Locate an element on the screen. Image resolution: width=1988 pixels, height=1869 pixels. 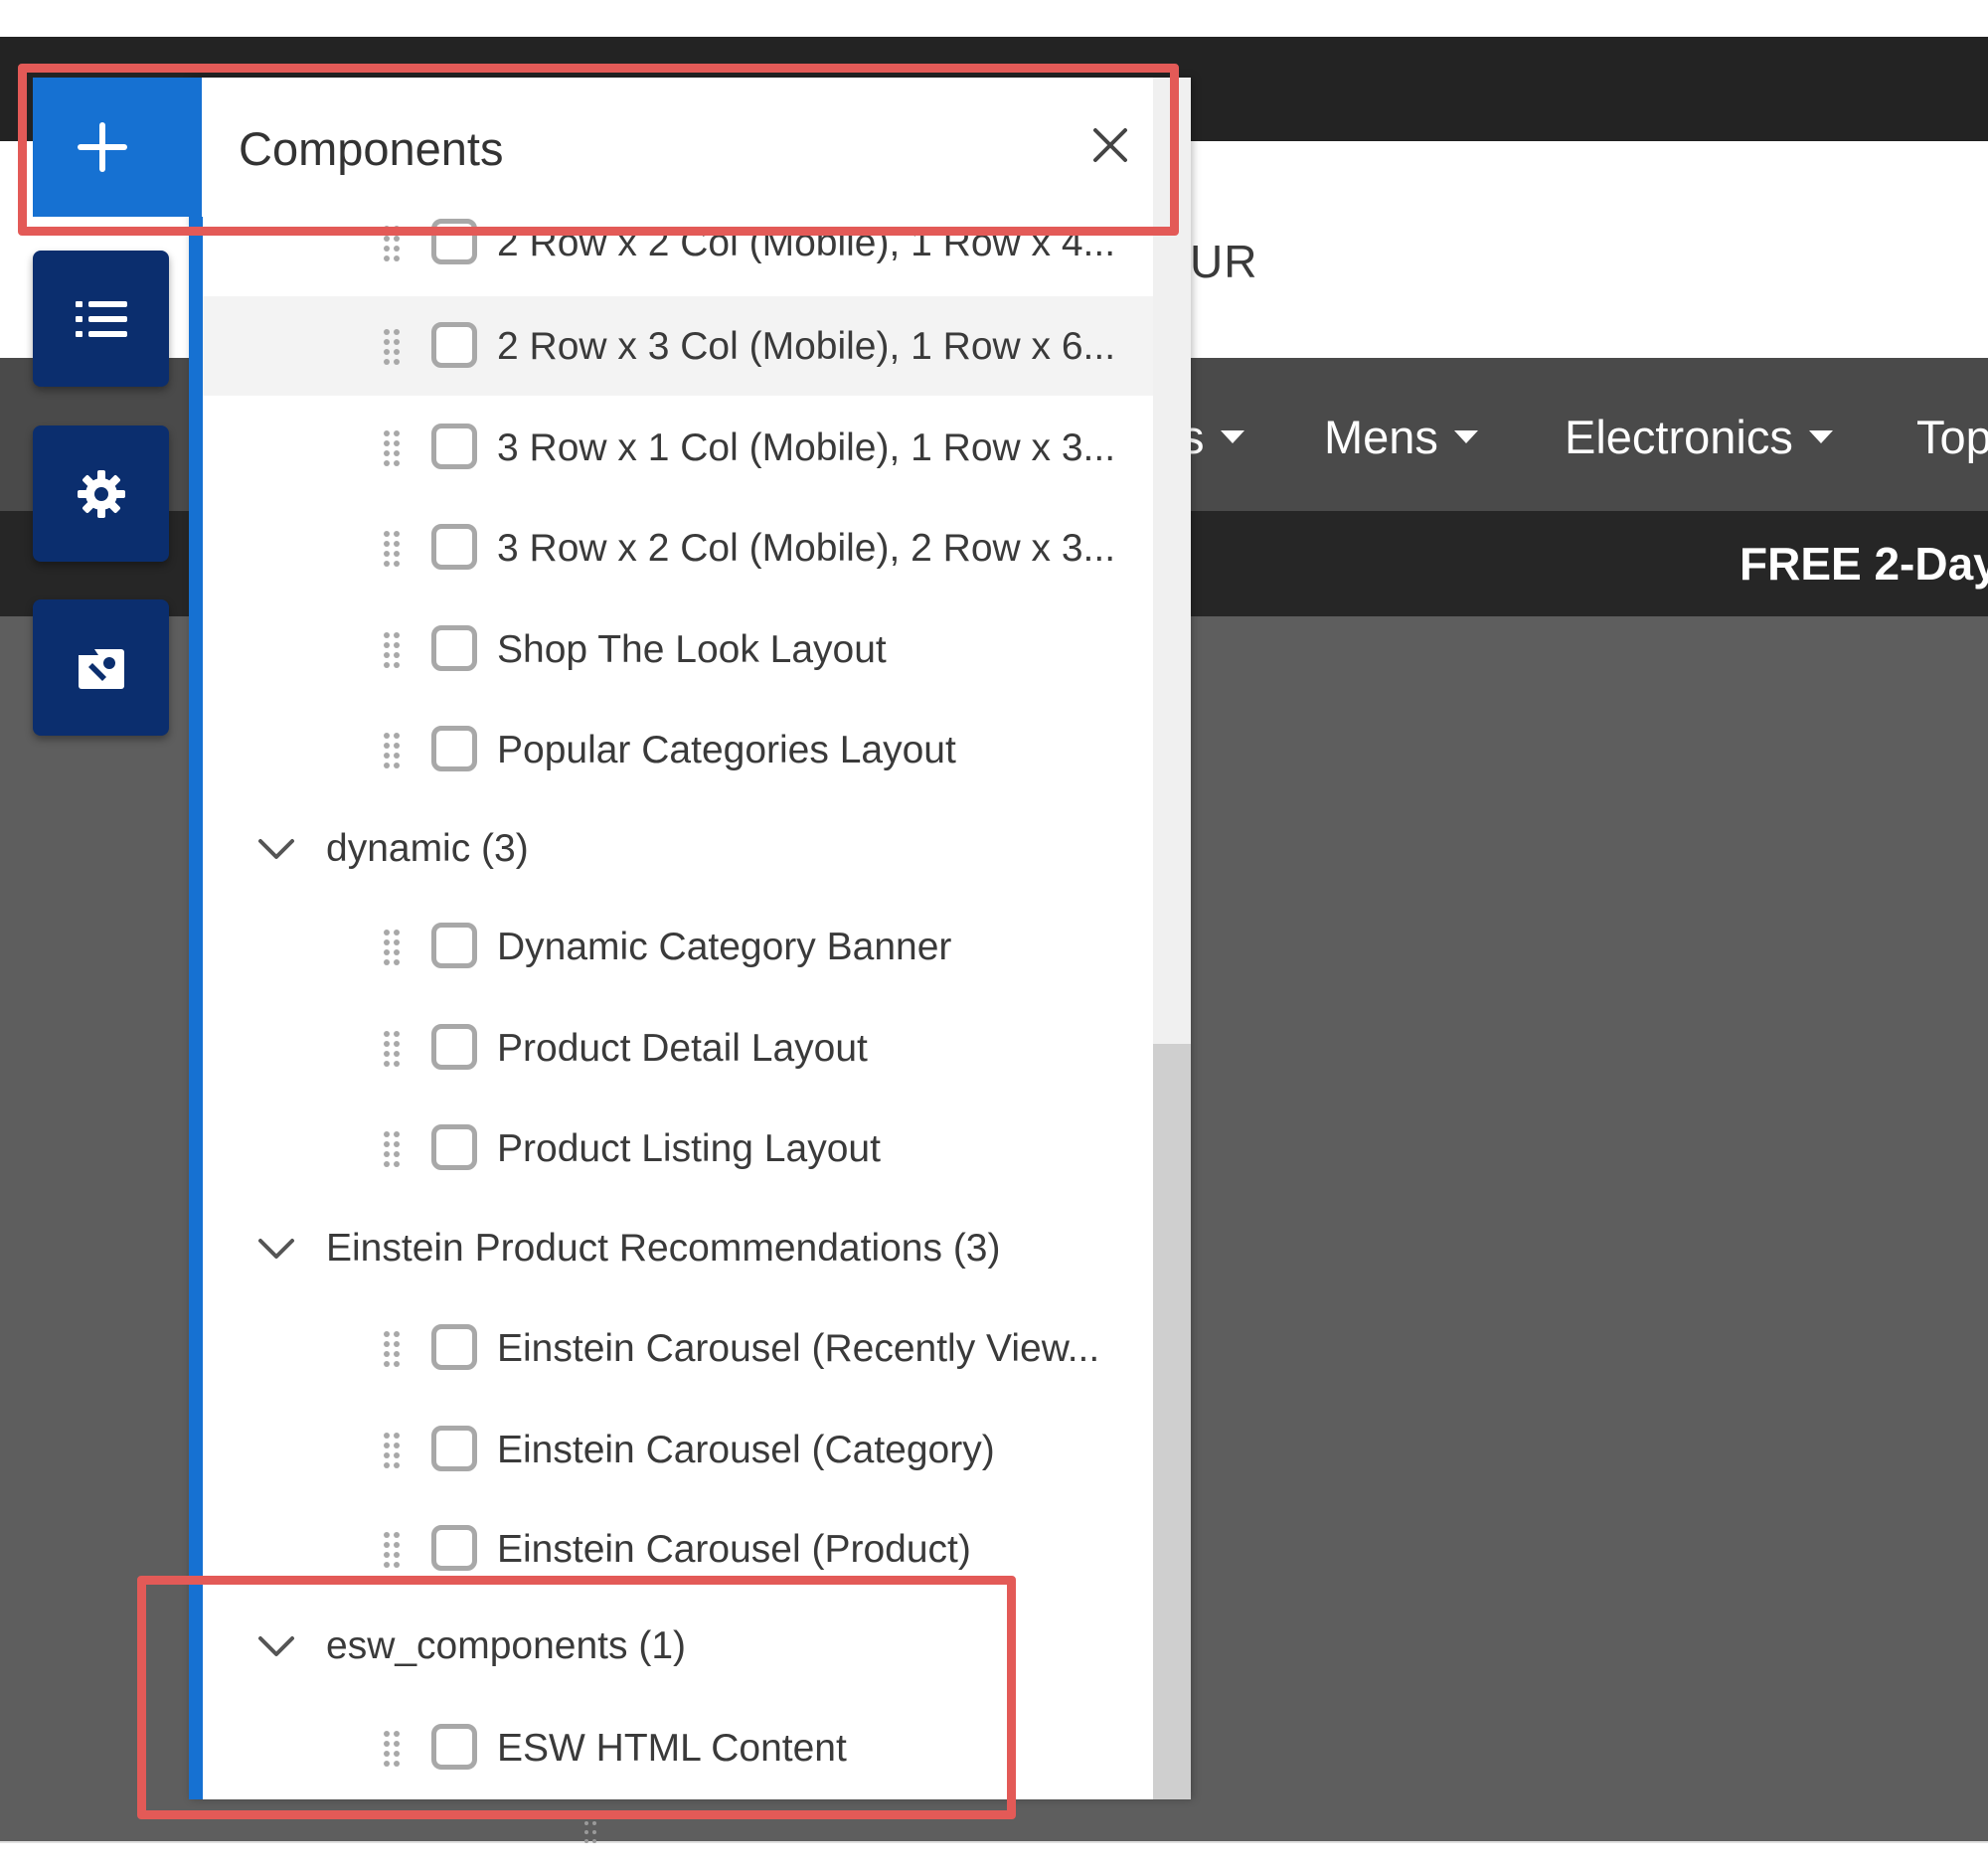
nav-item-top: Top is located at coordinates (1952, 437).